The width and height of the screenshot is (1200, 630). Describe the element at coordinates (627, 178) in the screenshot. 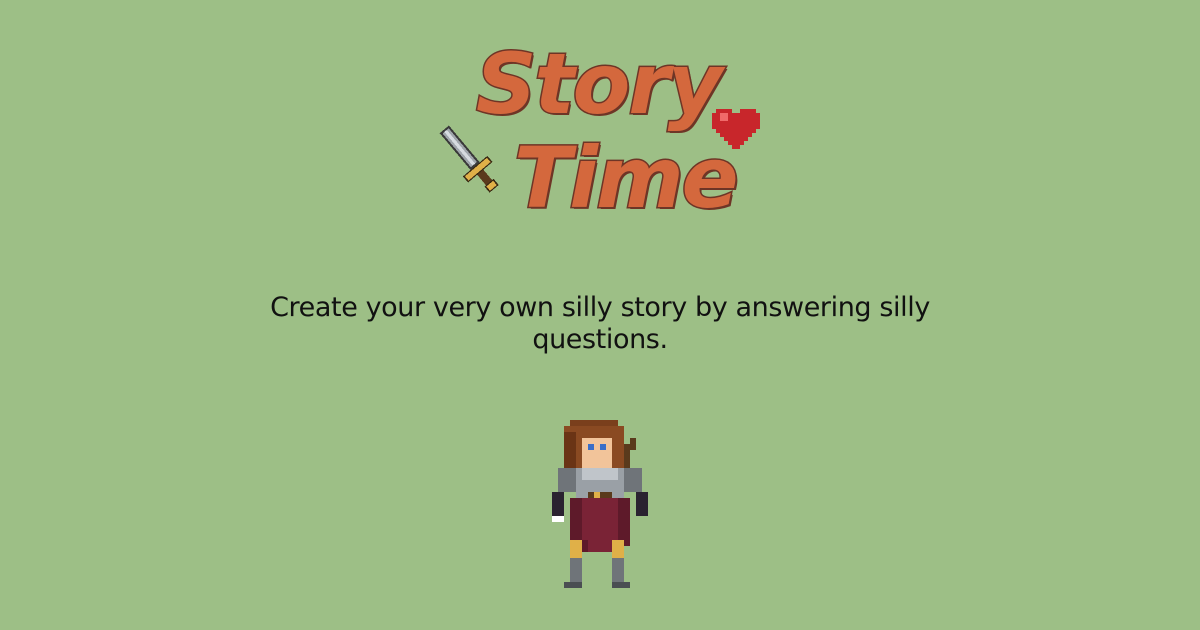

I see `logo-word-time: Time` at that location.